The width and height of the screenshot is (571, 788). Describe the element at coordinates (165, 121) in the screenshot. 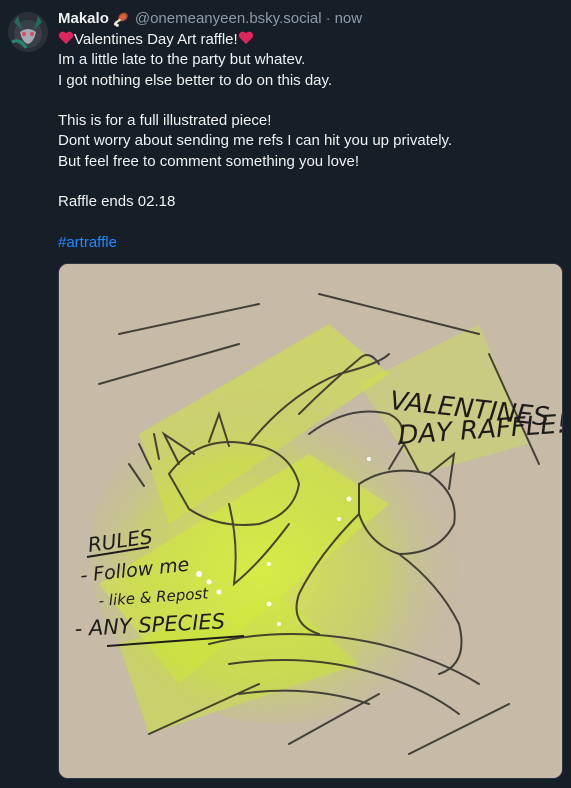

I see `post-line: This is for a full illustrated piece!` at that location.